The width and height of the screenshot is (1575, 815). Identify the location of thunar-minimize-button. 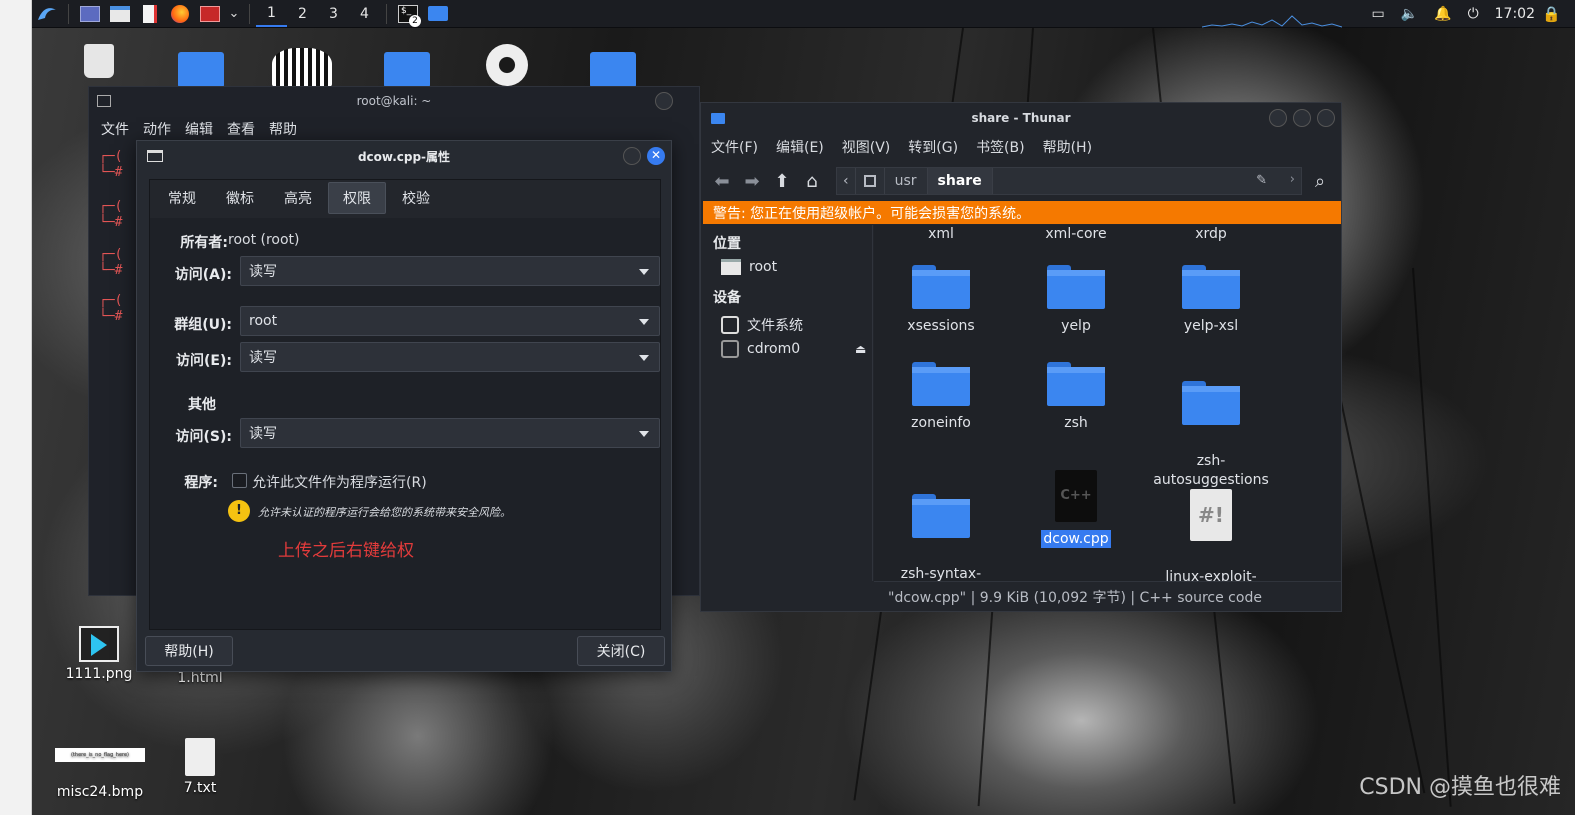
(1278, 118).